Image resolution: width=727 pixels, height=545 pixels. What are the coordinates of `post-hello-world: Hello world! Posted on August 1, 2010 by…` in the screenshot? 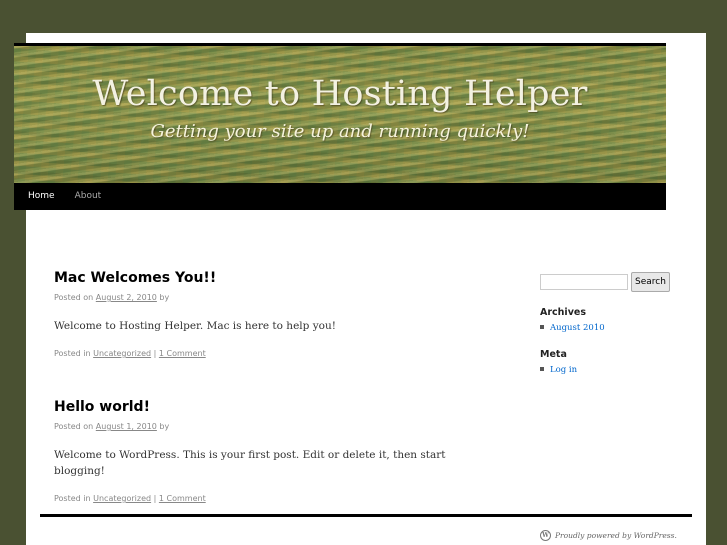 It's located at (274, 451).